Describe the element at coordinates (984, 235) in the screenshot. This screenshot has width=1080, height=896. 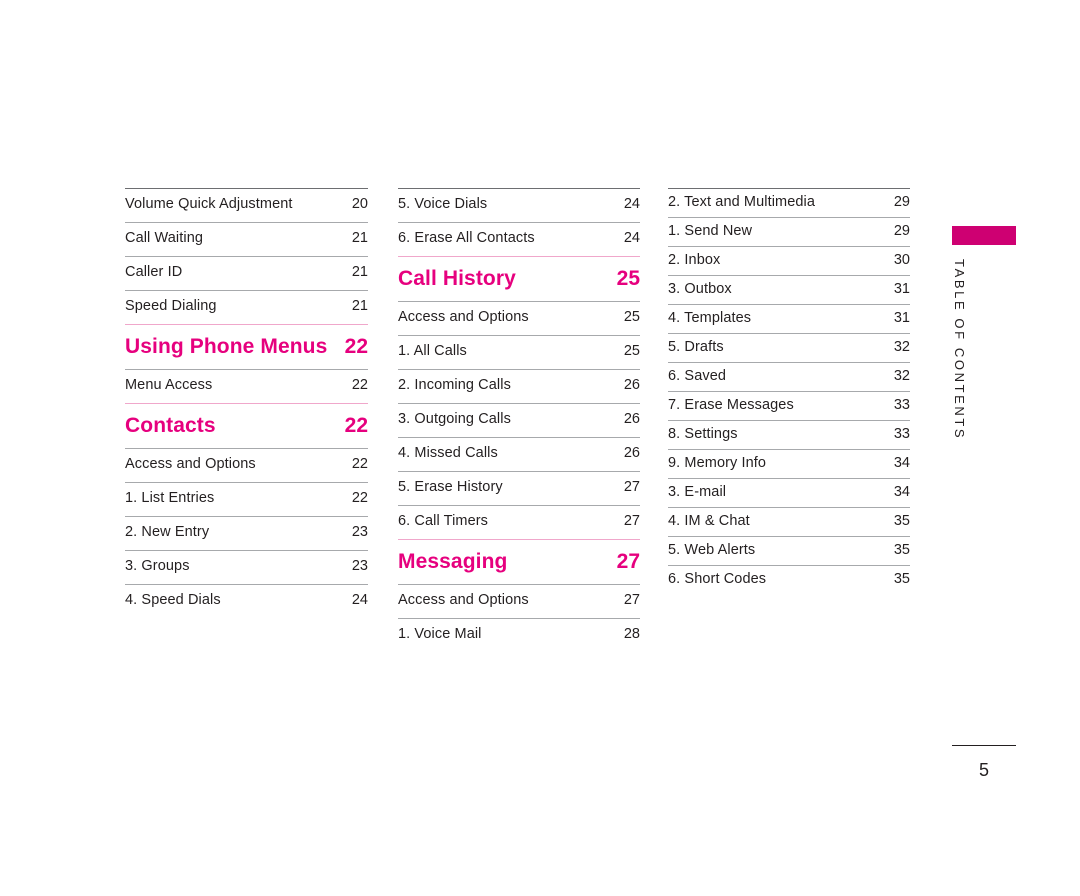
I see `side-tab-color-bar` at that location.